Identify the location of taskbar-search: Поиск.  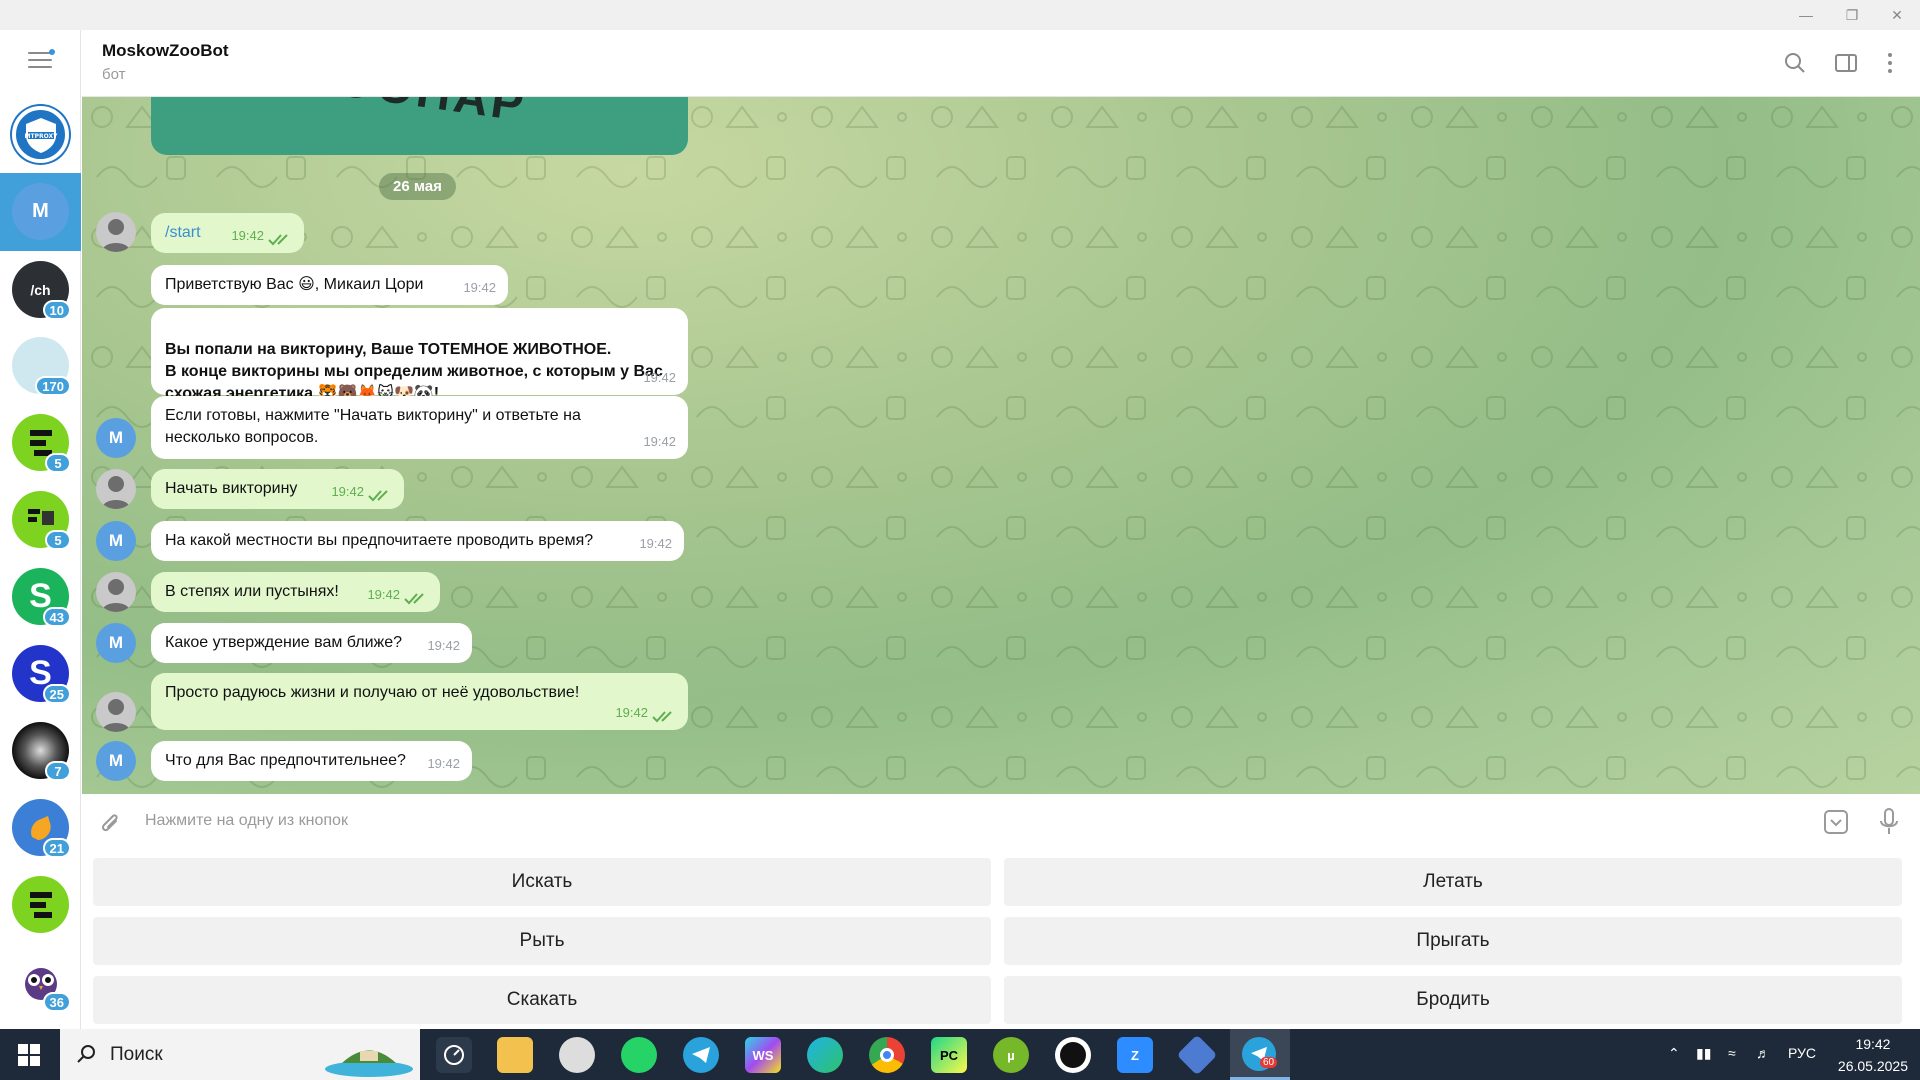
(240, 1054).